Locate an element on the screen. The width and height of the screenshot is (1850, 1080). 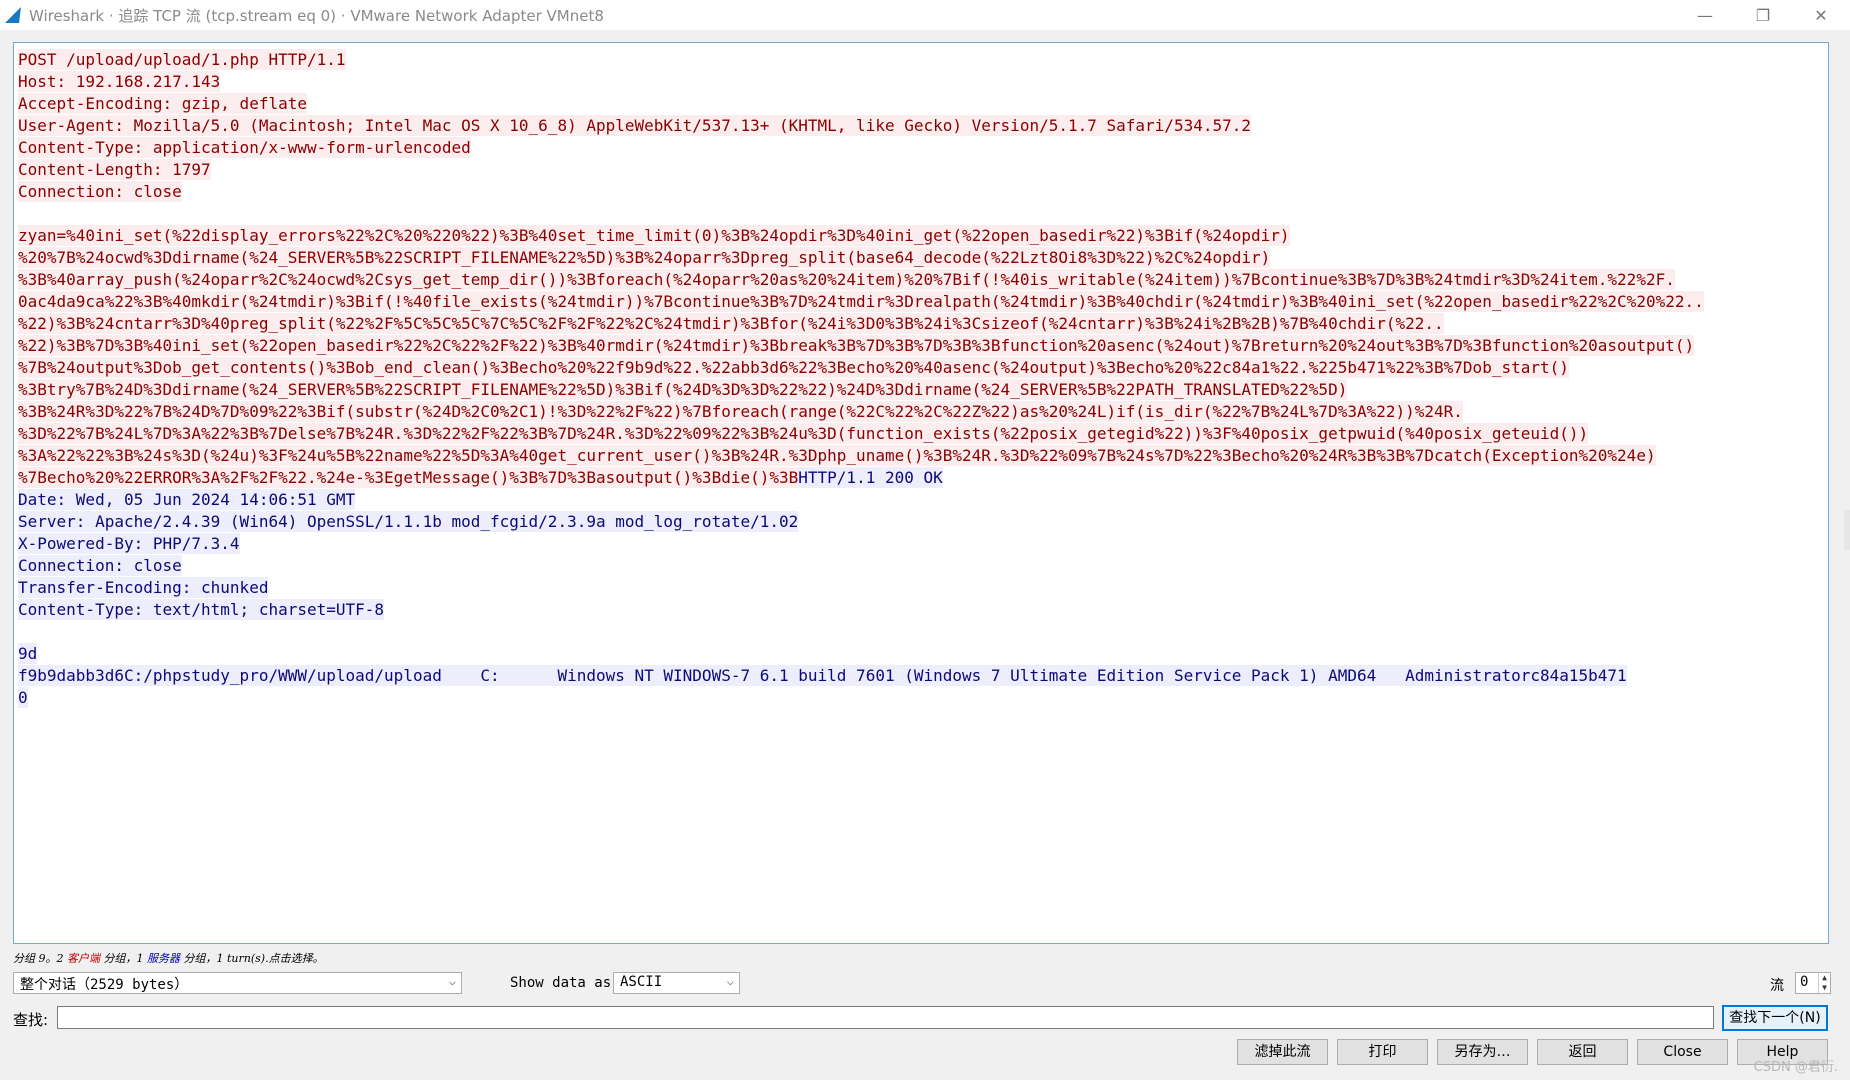
find-row: 查找: 查找下一个(N) is located at coordinates (925, 1018).